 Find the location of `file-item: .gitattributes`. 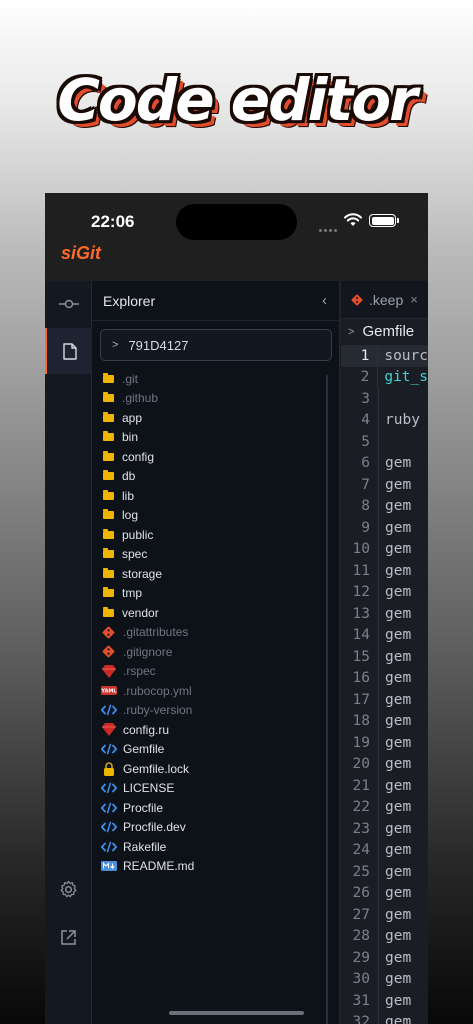

file-item: .gitattributes is located at coordinates (213, 633).